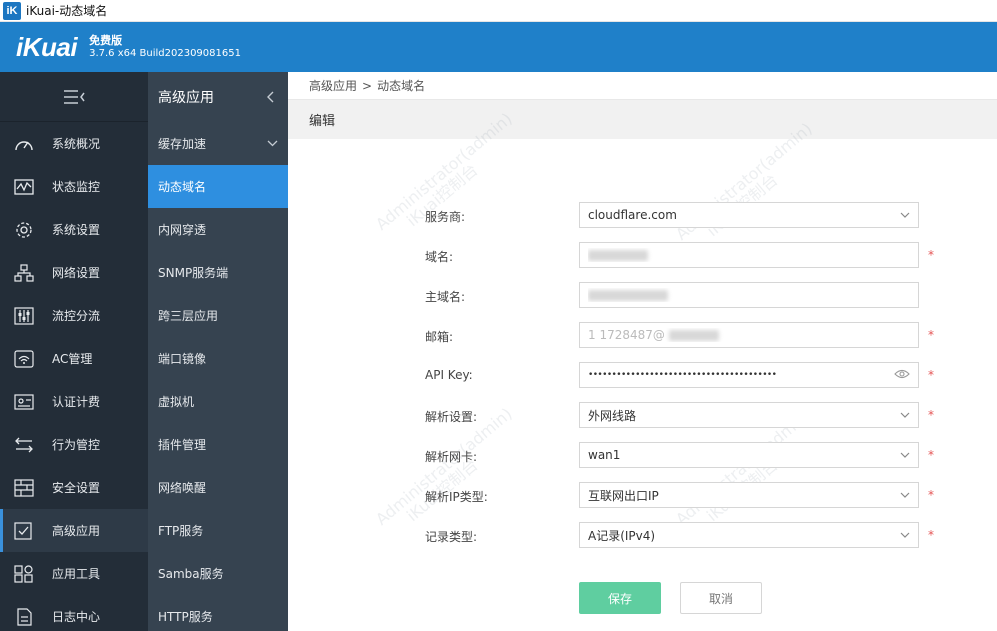 This screenshot has height=631, width=997. I want to click on row-nic: 解析网卡: wan1 *, so click(642, 455).